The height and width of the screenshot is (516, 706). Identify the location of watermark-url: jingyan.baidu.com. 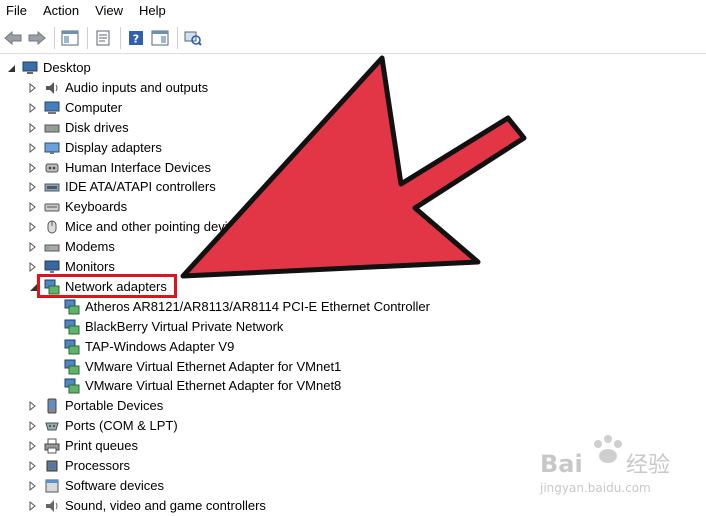
(595, 488).